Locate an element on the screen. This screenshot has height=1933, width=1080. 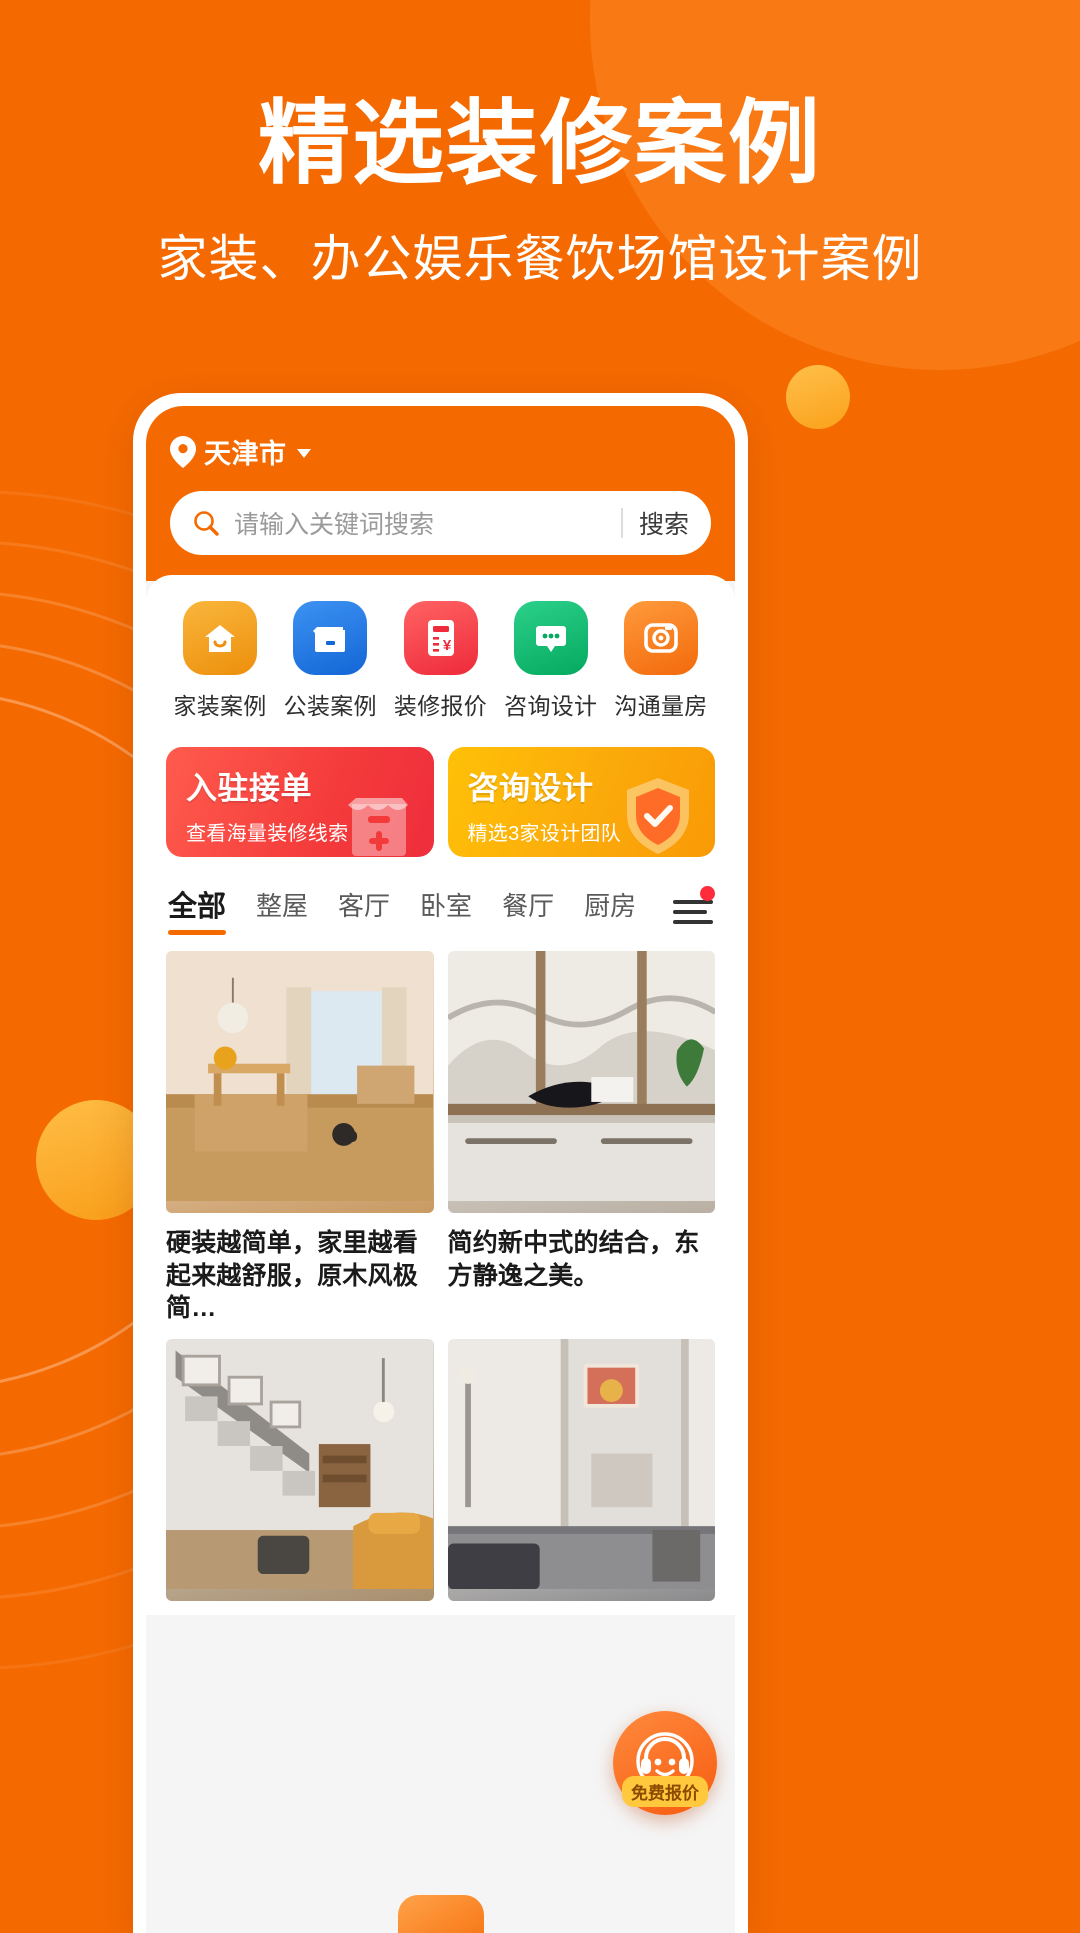
quick-nav: 家装案例 公装案例 ¥ 装修报价 咨询设计 沟通量房 is located at coordinates (440, 659).